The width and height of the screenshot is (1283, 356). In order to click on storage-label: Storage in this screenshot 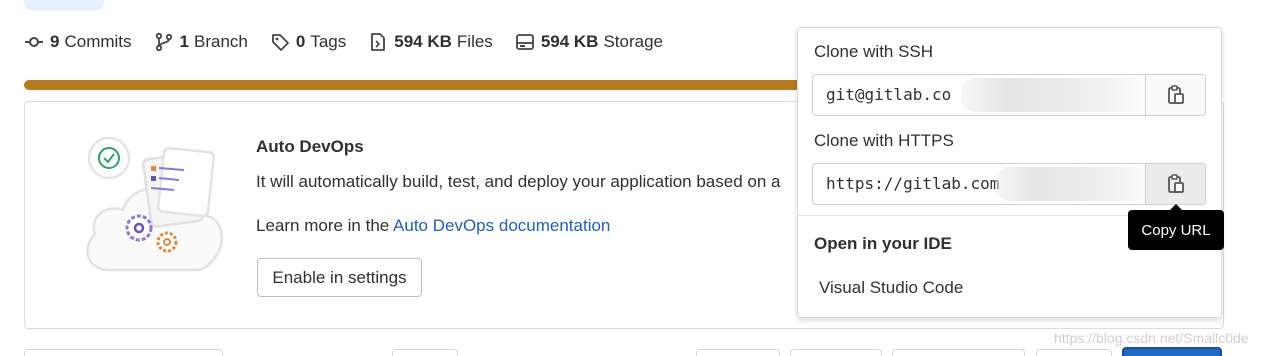, I will do `click(633, 41)`.